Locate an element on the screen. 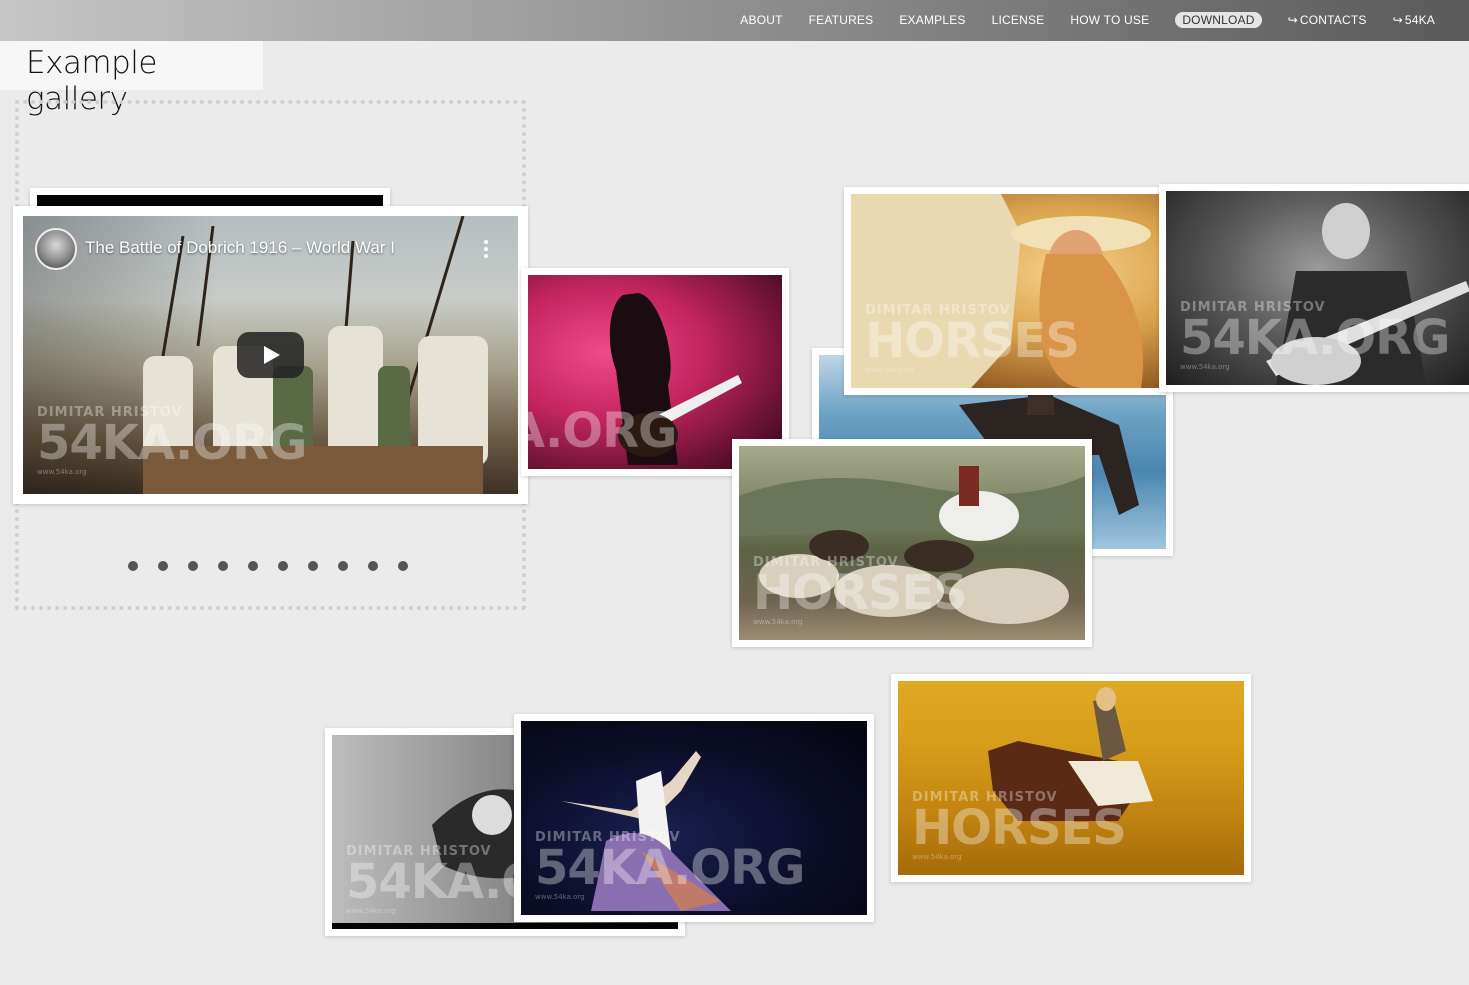  play-icon is located at coordinates (270, 355).